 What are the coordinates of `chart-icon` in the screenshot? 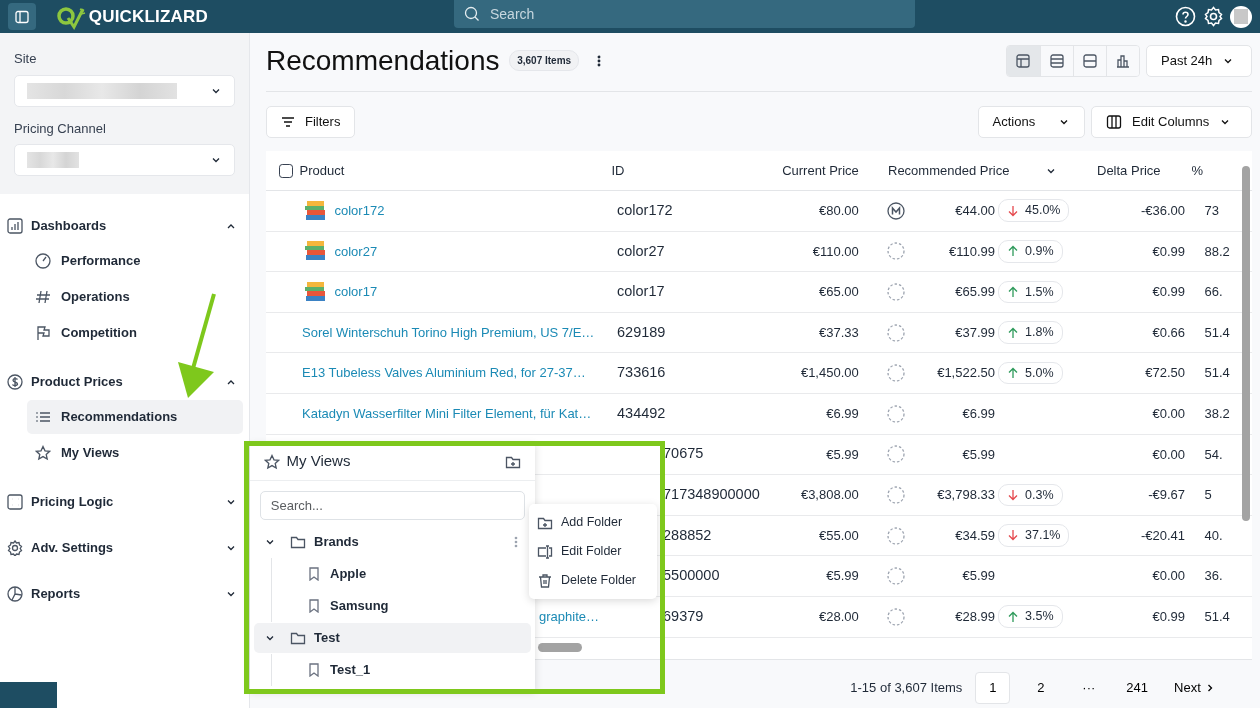 It's located at (15, 226).